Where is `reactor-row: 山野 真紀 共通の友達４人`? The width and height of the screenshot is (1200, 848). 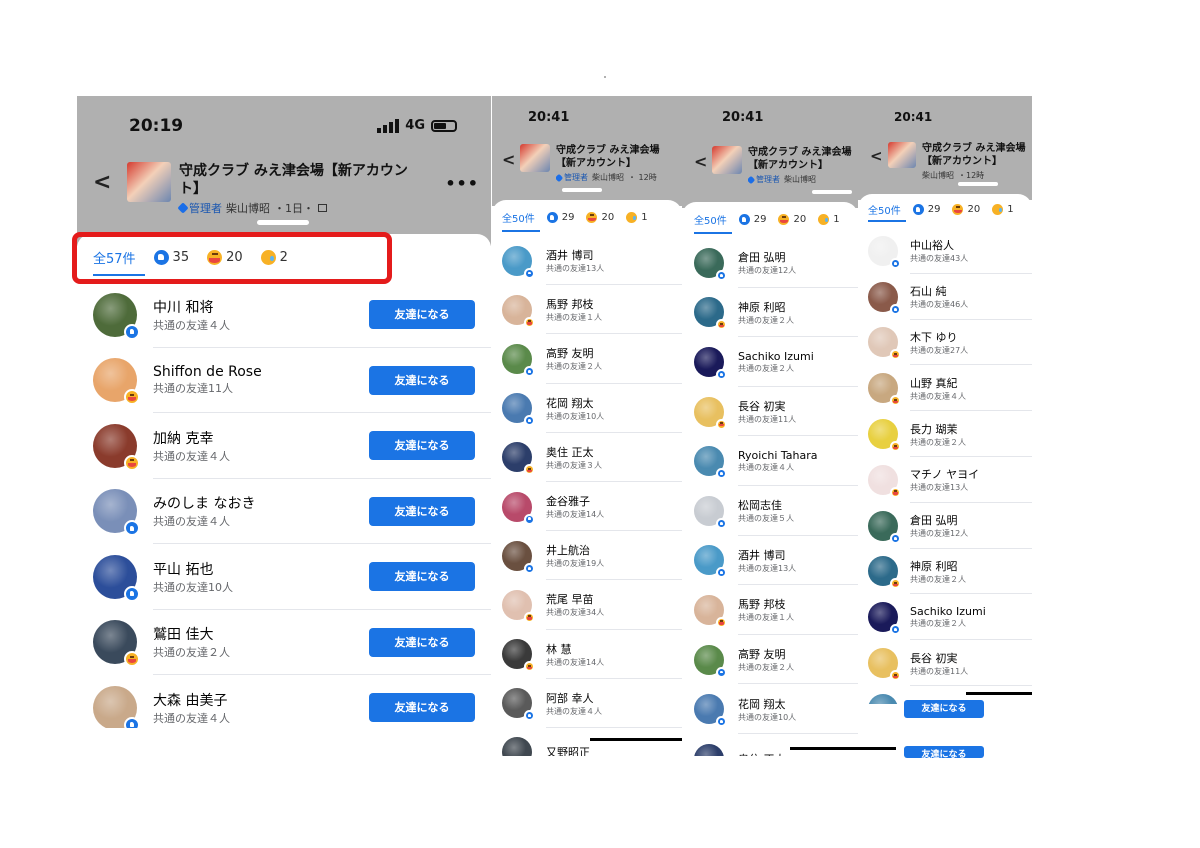 reactor-row: 山野 真紀 共通の友達４人 is located at coordinates (945, 388).